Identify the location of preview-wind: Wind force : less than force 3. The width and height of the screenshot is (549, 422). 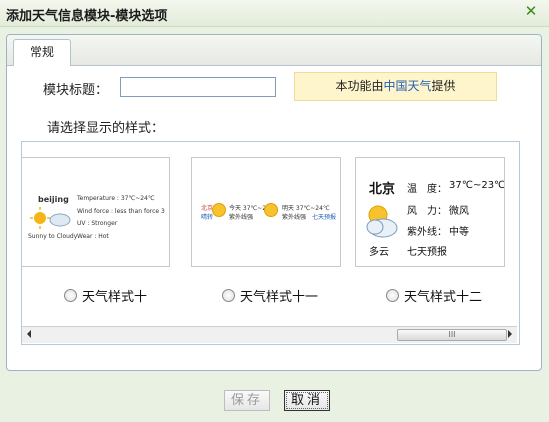
(121, 211).